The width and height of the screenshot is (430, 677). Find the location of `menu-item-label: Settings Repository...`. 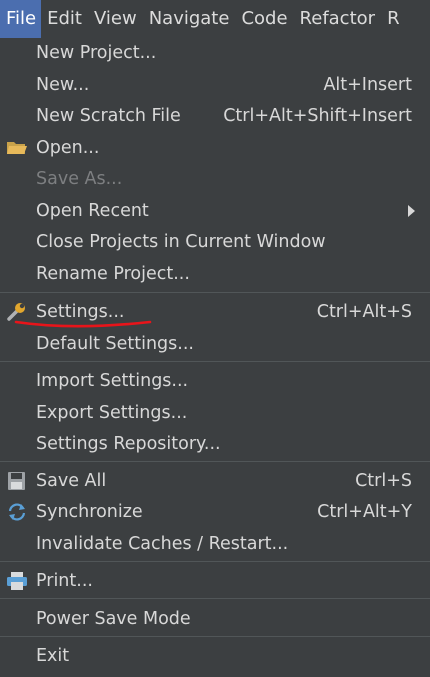

menu-item-label: Settings Repository... is located at coordinates (128, 444).